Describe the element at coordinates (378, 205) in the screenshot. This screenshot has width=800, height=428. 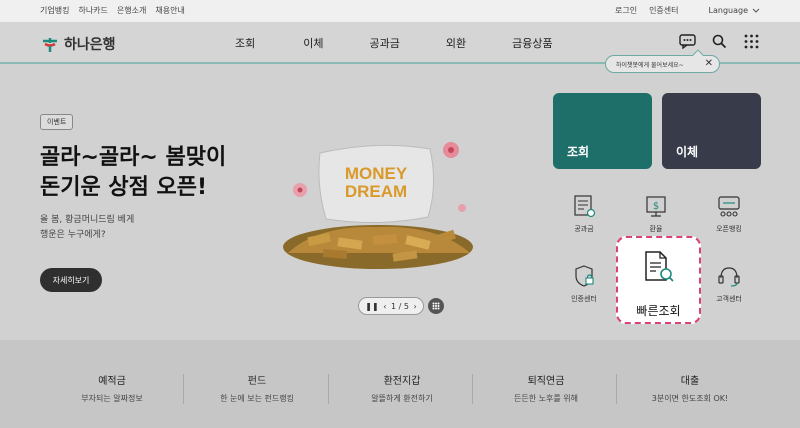
I see `money-dream-pillow-image: MONEY DREAM` at that location.